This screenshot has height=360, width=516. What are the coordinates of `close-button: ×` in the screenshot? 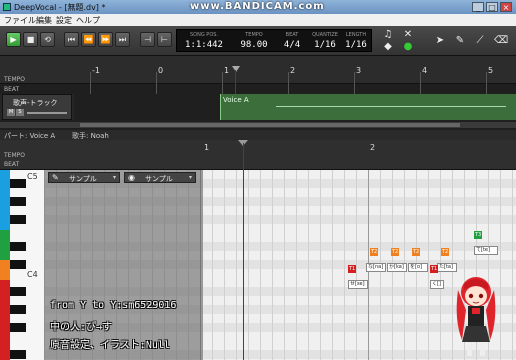 It's located at (506, 7).